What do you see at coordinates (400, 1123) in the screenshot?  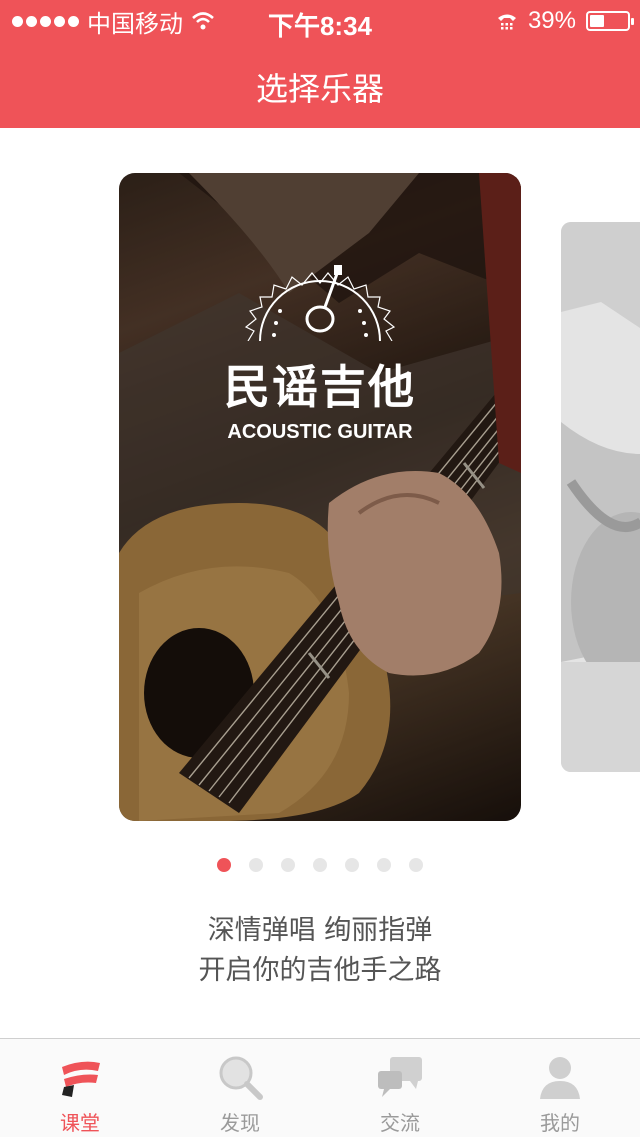 I see `tab-chat-label: 交流` at bounding box center [400, 1123].